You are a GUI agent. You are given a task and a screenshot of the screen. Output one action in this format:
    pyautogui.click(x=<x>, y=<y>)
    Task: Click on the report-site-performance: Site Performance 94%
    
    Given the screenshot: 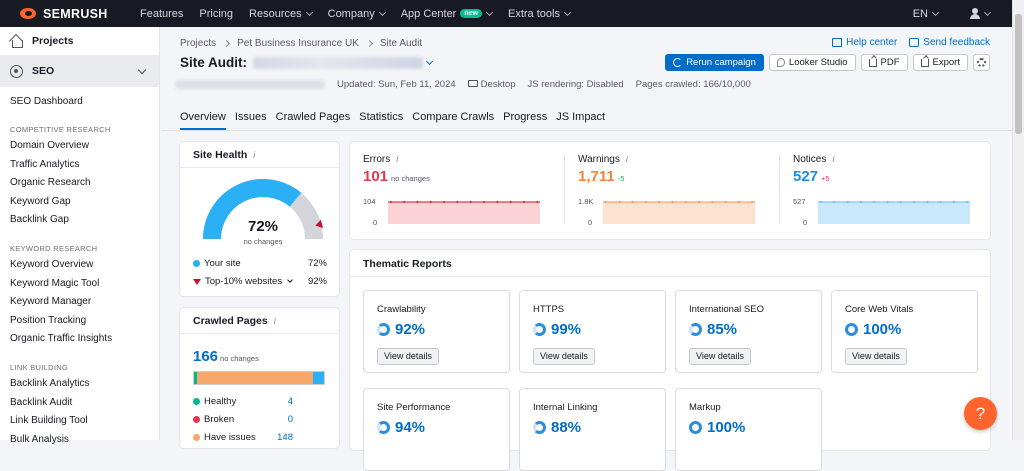 What is the action you would take?
    pyautogui.click(x=436, y=429)
    